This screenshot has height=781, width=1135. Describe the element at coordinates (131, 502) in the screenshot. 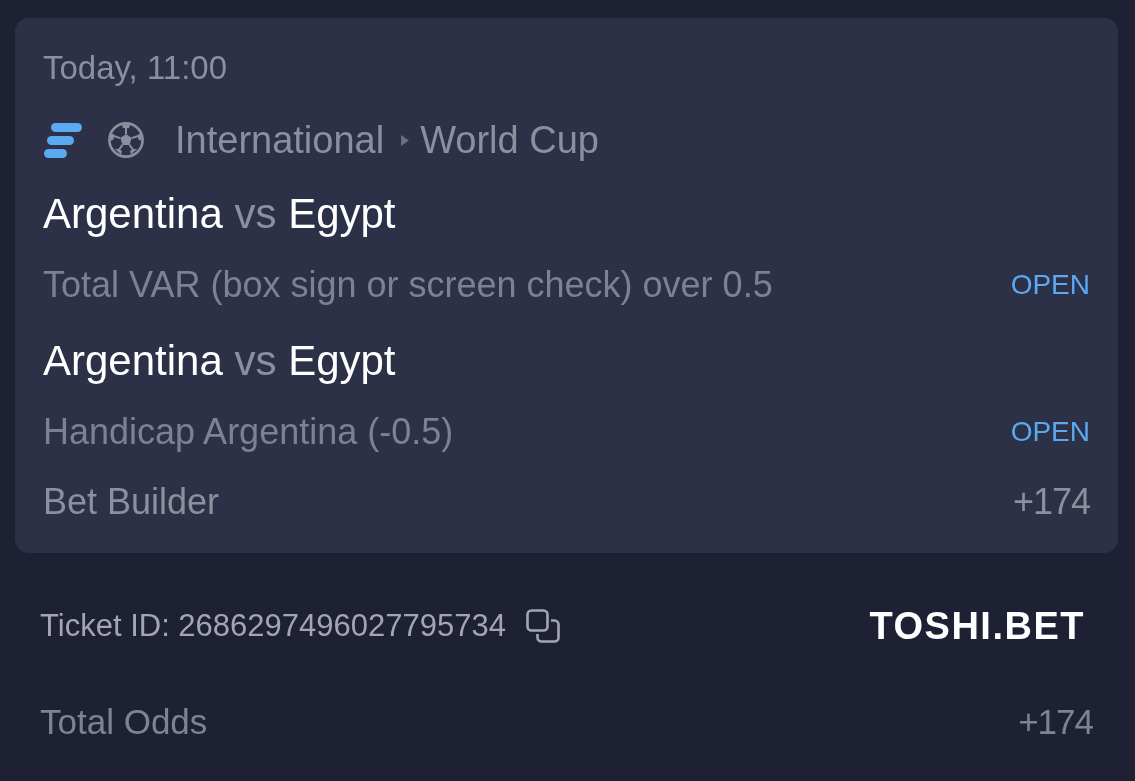

I see `bet-type-label: Bet Builder` at that location.